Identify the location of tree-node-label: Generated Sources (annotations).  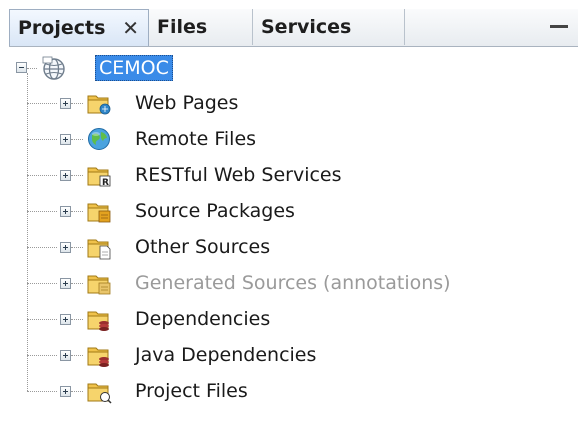
(293, 283).